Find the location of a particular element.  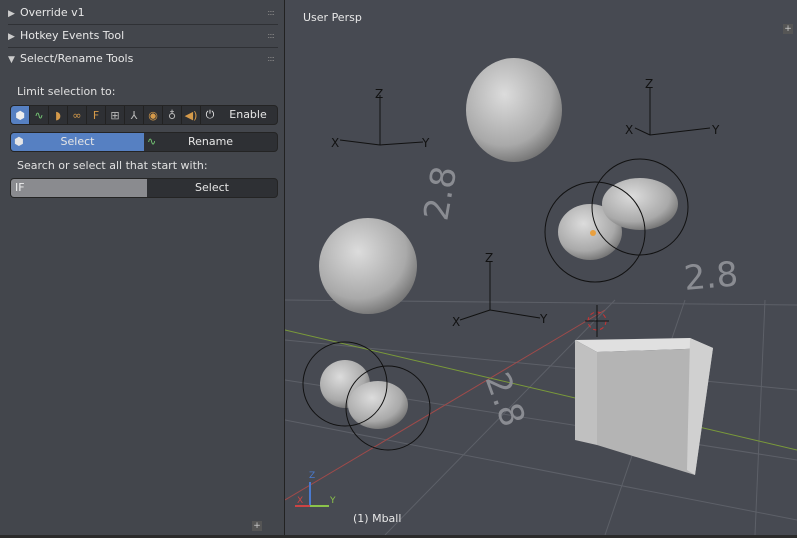

view-label: User Persp is located at coordinates (332, 17).